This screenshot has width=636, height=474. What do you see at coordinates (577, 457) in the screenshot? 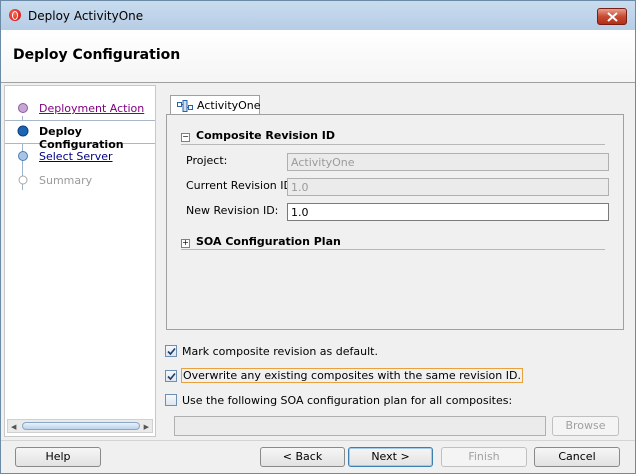
I see `cancel-button: Cancel` at bounding box center [577, 457].